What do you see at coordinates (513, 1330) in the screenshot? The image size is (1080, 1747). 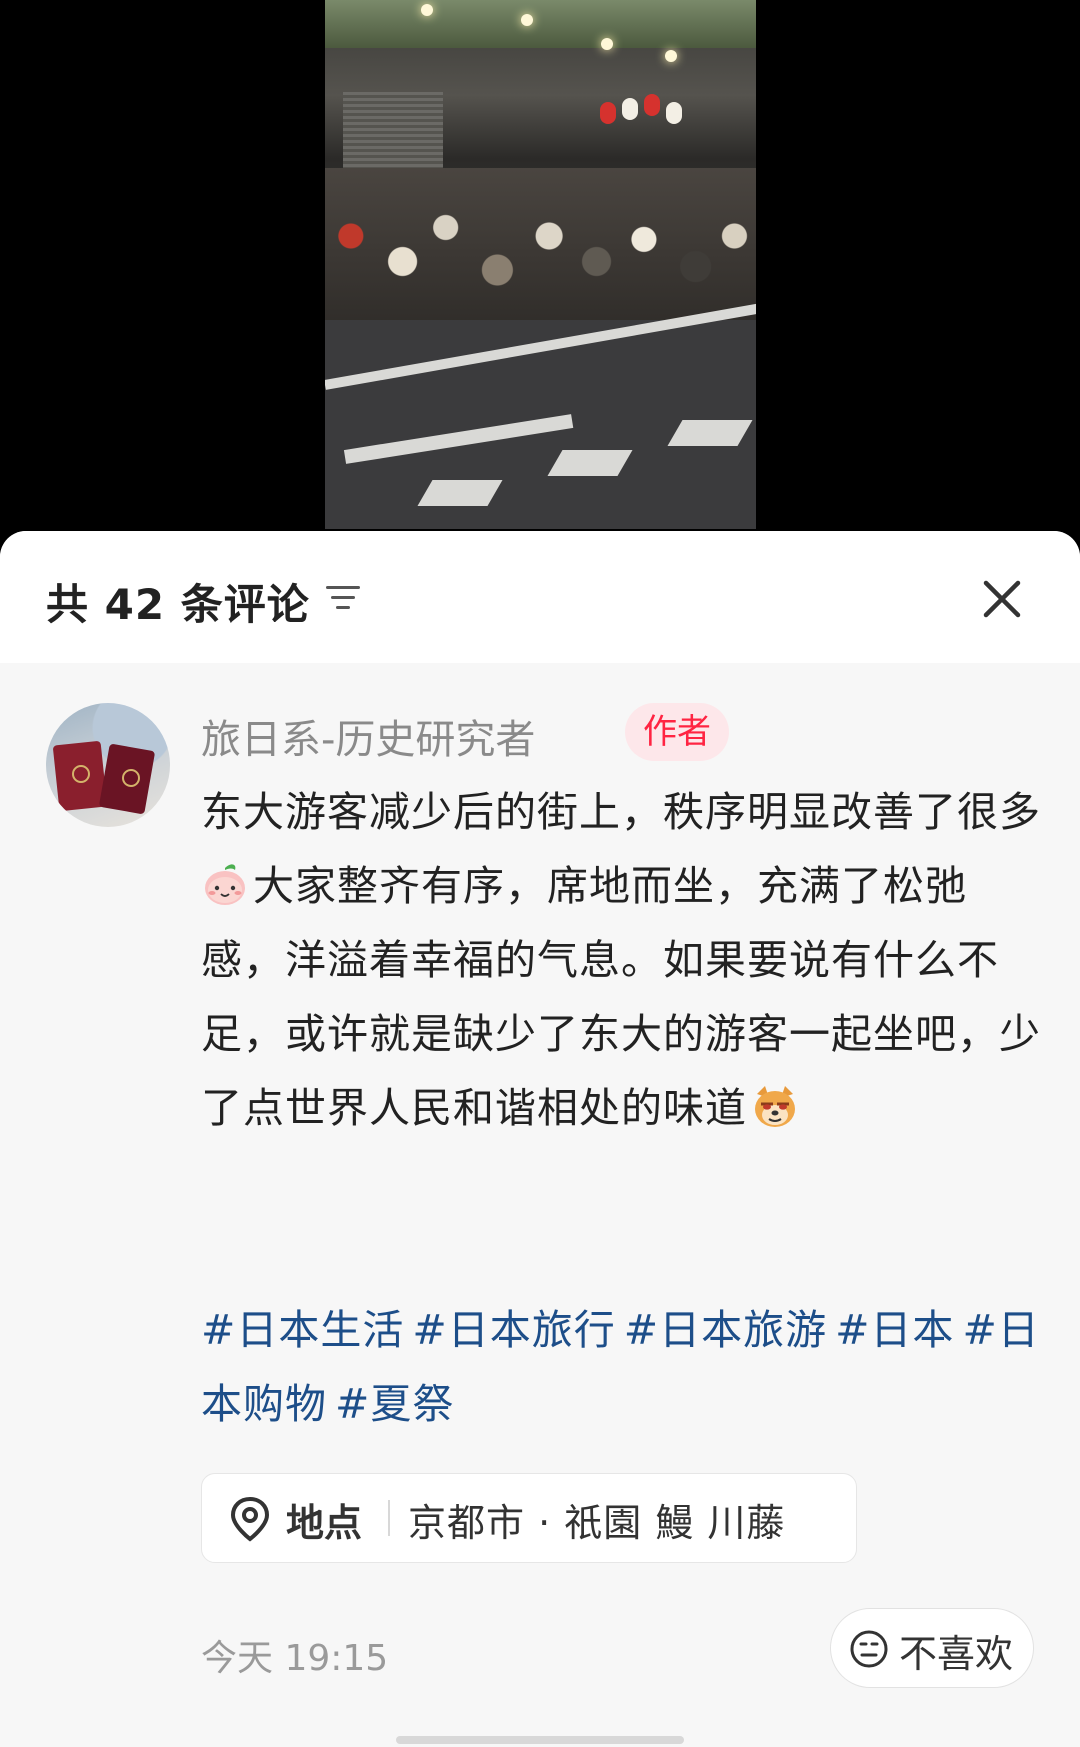 I see `hashtag: #日本旅行` at bounding box center [513, 1330].